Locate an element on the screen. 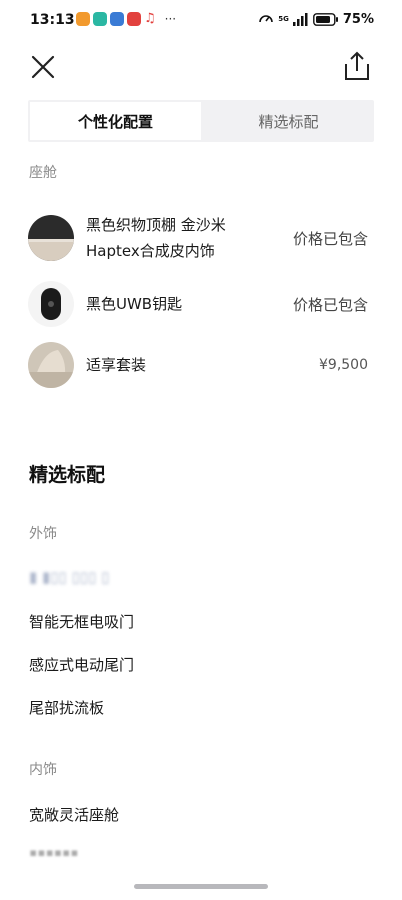 The image size is (402, 900). battery-icon is located at coordinates (325, 19).